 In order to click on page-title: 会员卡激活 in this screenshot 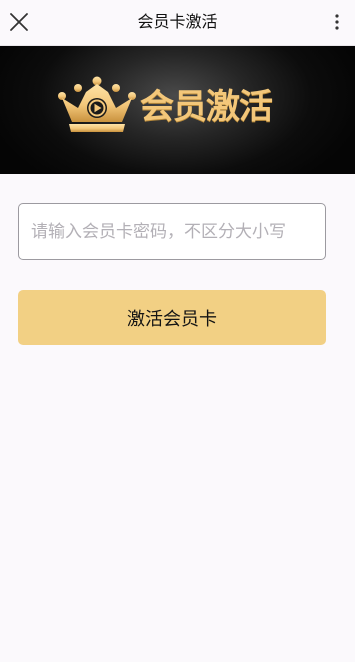, I will do `click(177, 21)`.